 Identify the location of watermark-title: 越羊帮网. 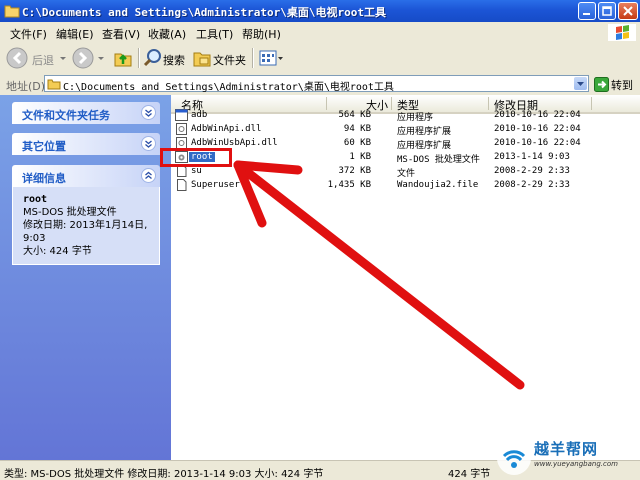
(566, 449).